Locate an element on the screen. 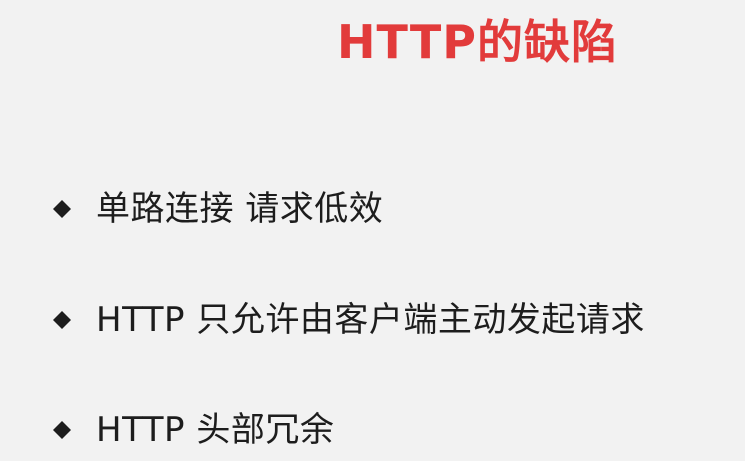 The image size is (745, 461). bullet-text: HTTP 头部冗余 is located at coordinates (215, 430).